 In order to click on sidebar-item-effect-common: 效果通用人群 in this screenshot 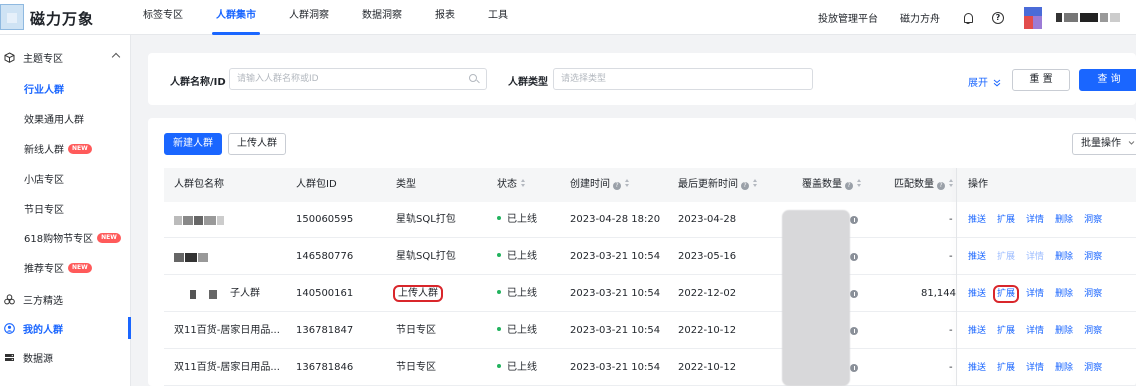, I will do `click(65, 118)`.